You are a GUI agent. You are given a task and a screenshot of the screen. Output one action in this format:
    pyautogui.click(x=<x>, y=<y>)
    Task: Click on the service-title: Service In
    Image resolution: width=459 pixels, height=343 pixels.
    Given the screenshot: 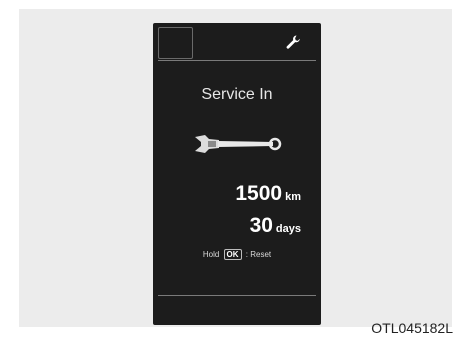 What is the action you would take?
    pyautogui.click(x=237, y=94)
    